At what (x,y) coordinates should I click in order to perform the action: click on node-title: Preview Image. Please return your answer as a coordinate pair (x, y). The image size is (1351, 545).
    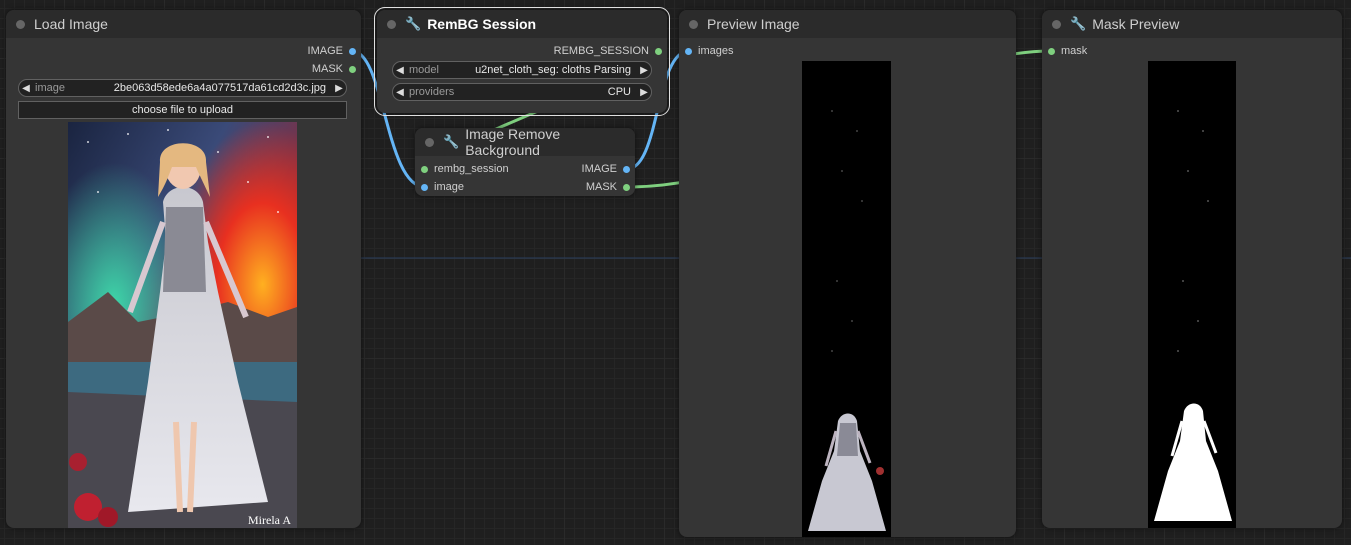
    Looking at the image, I should click on (753, 24).